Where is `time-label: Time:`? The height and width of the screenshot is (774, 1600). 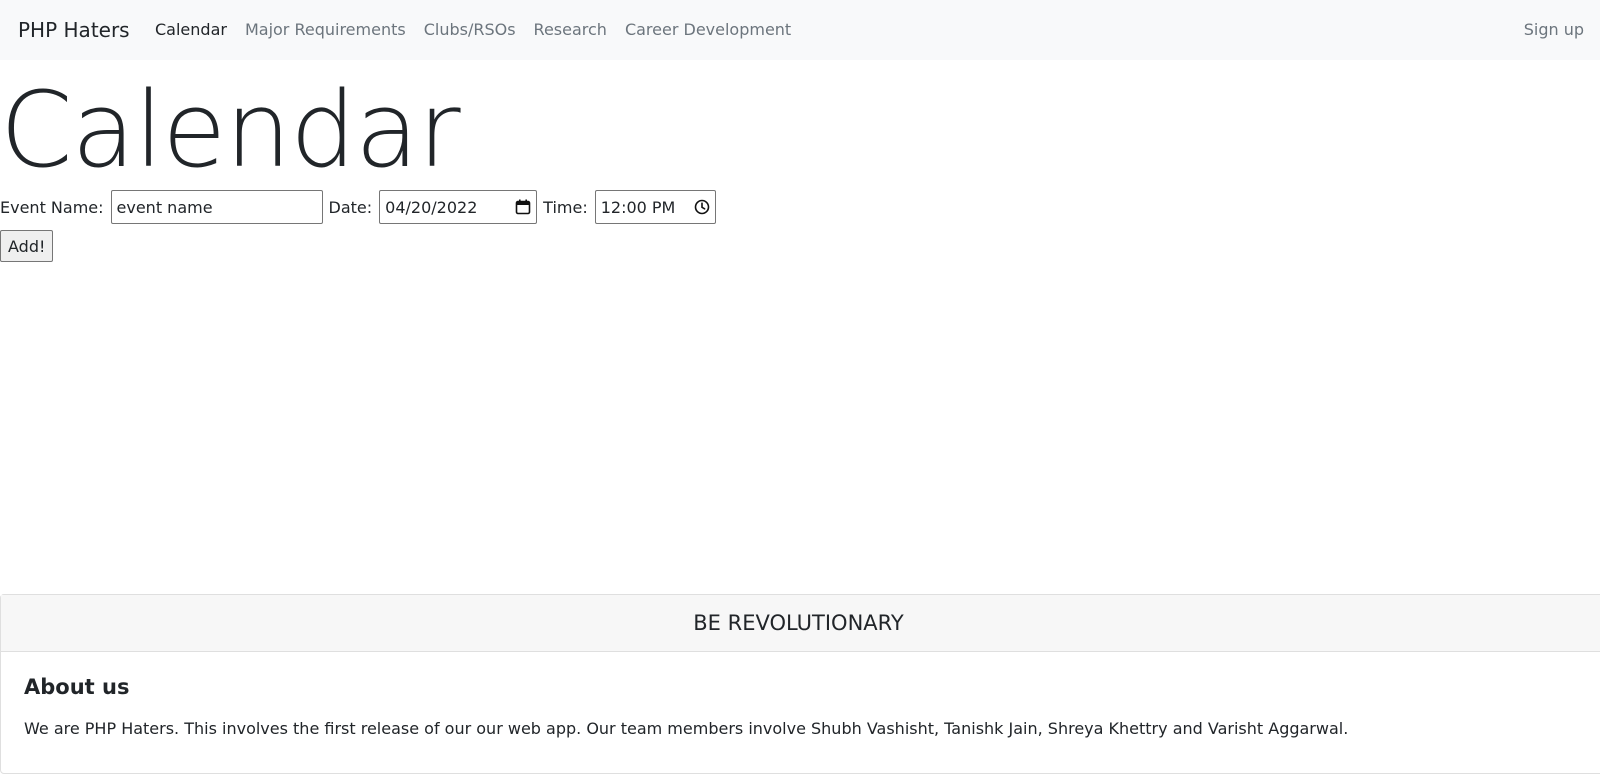 time-label: Time: is located at coordinates (565, 207).